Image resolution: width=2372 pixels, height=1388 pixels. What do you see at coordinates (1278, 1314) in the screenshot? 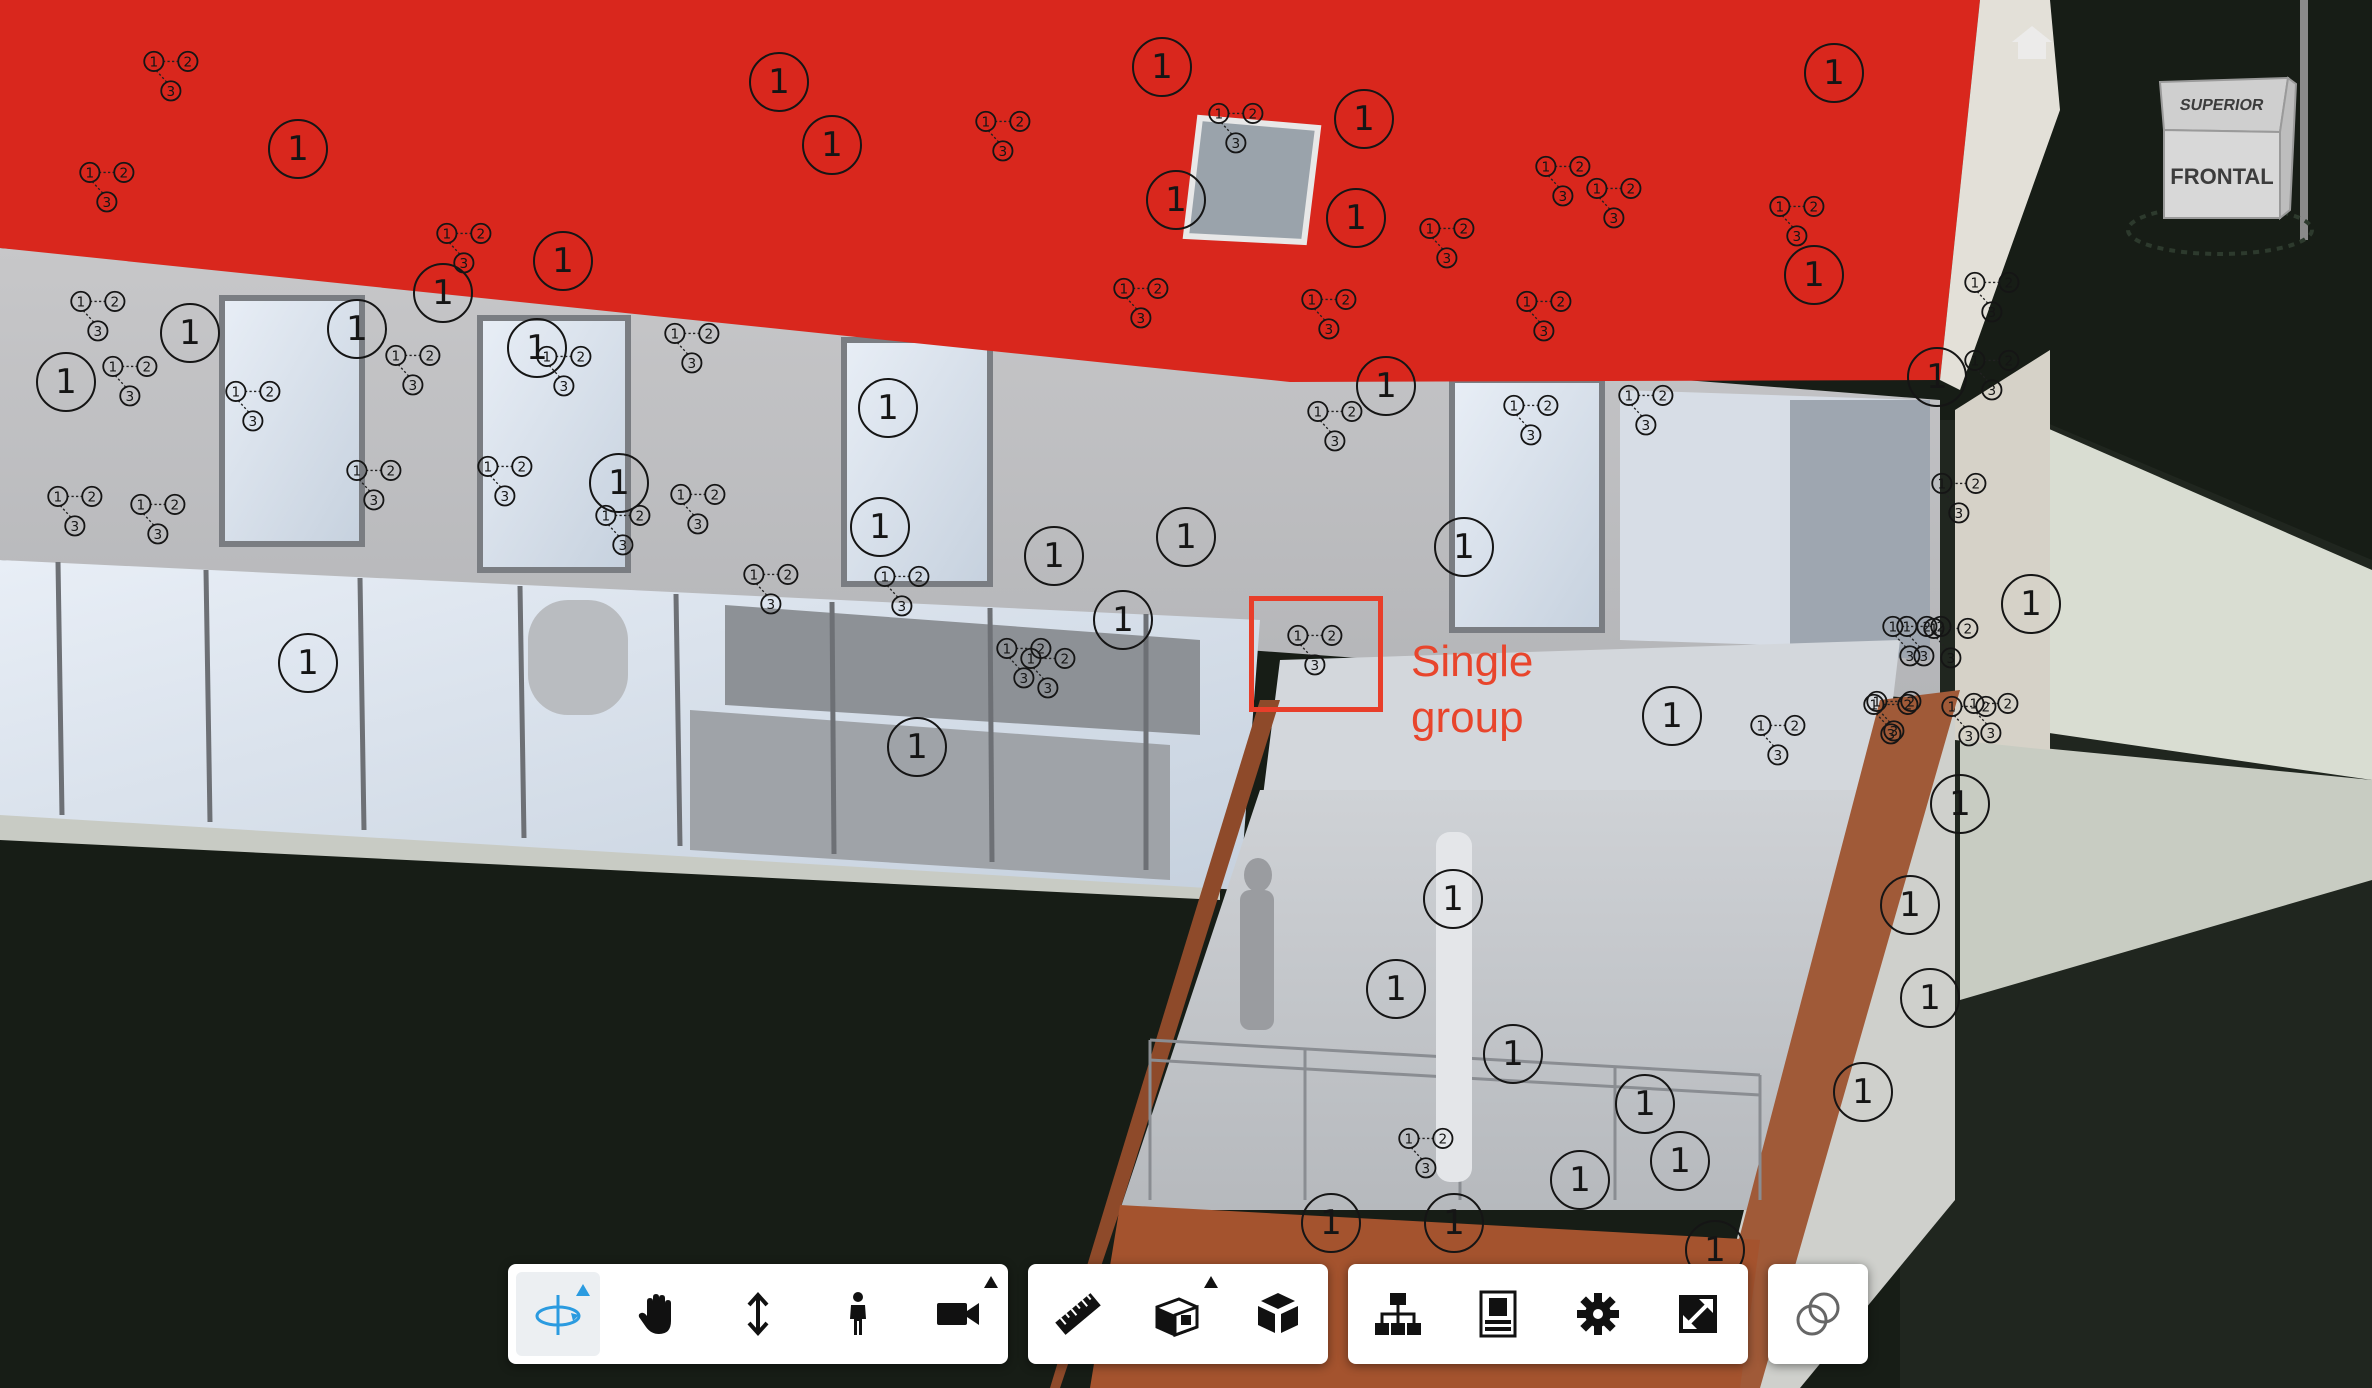
I see `explode-tool-button` at bounding box center [1278, 1314].